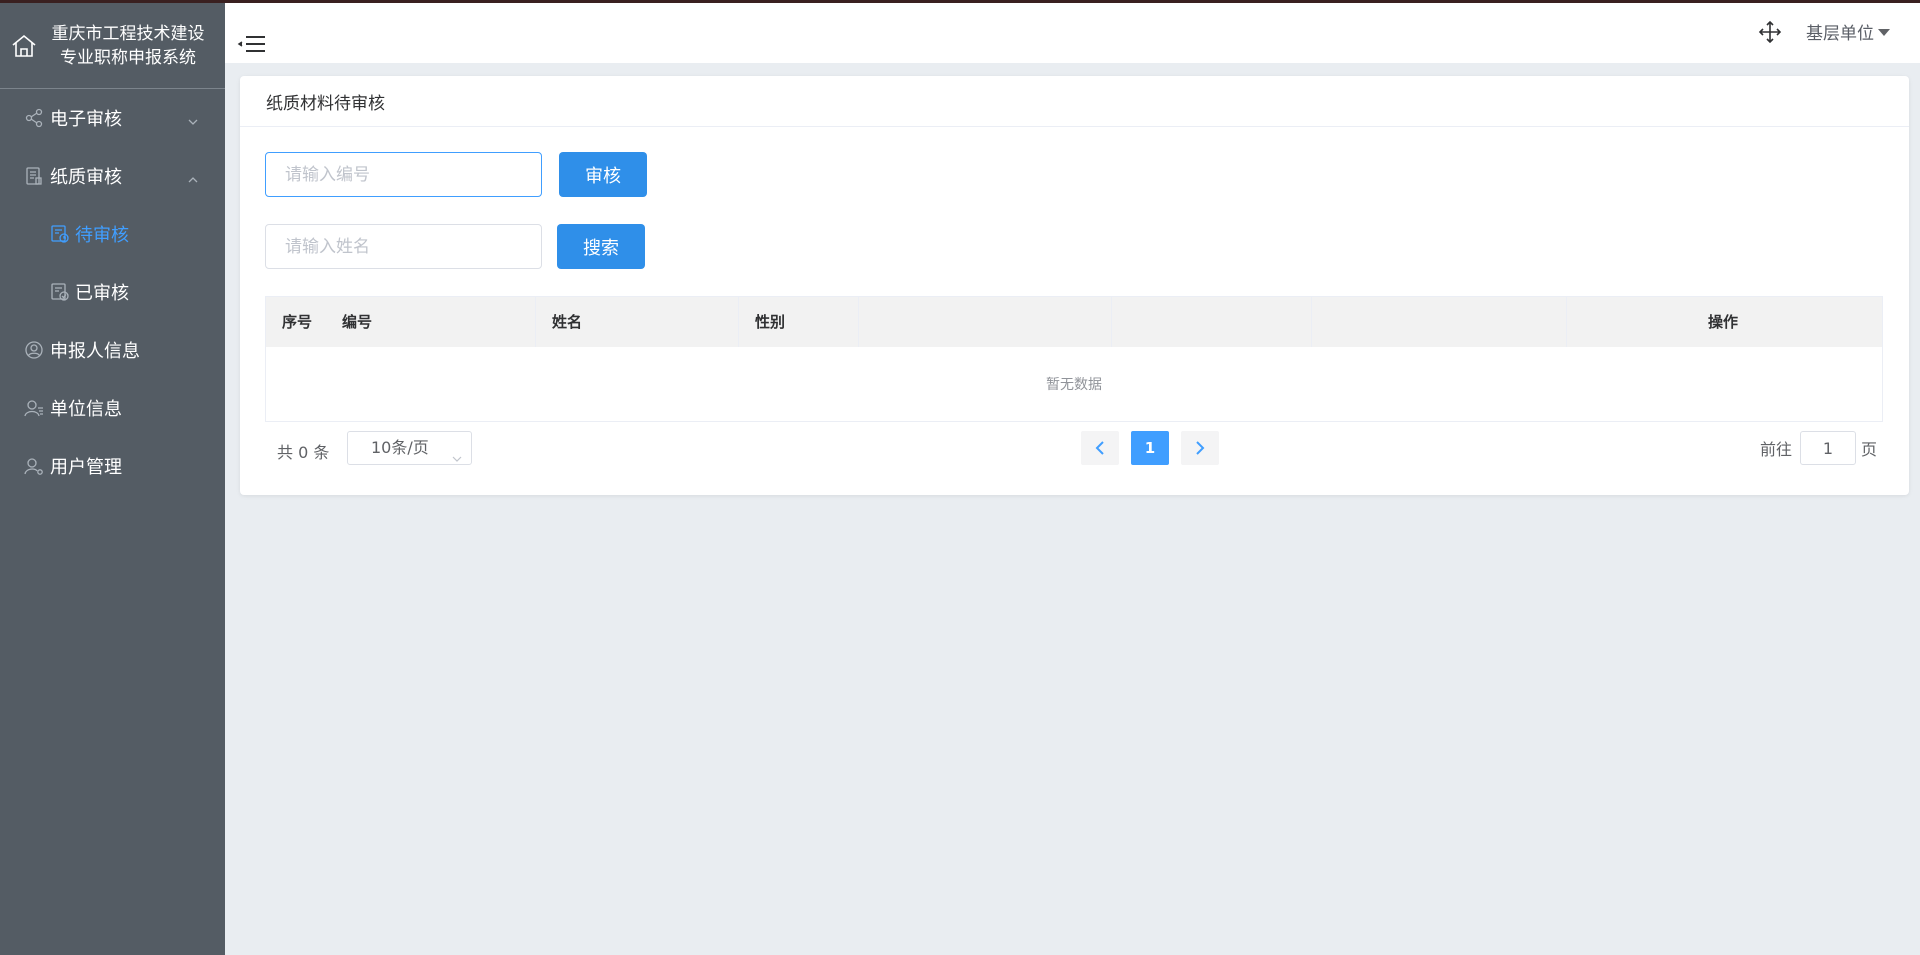 This screenshot has width=1920, height=955. I want to click on pager: 1, so click(1150, 448).